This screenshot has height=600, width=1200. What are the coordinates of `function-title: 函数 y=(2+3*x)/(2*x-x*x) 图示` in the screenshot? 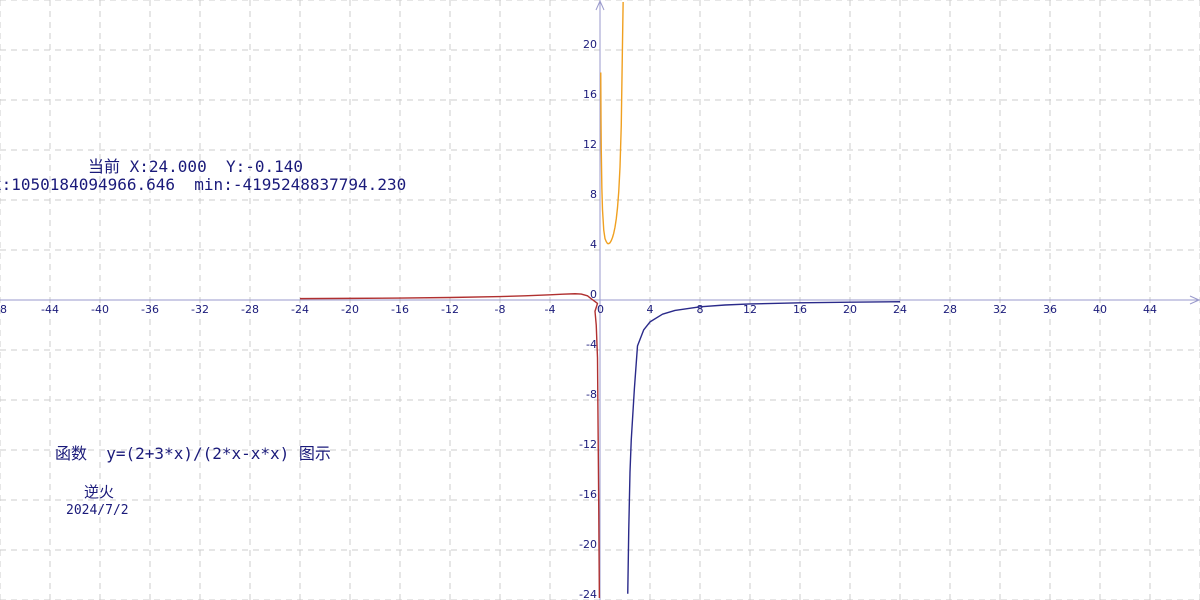 It's located at (193, 453).